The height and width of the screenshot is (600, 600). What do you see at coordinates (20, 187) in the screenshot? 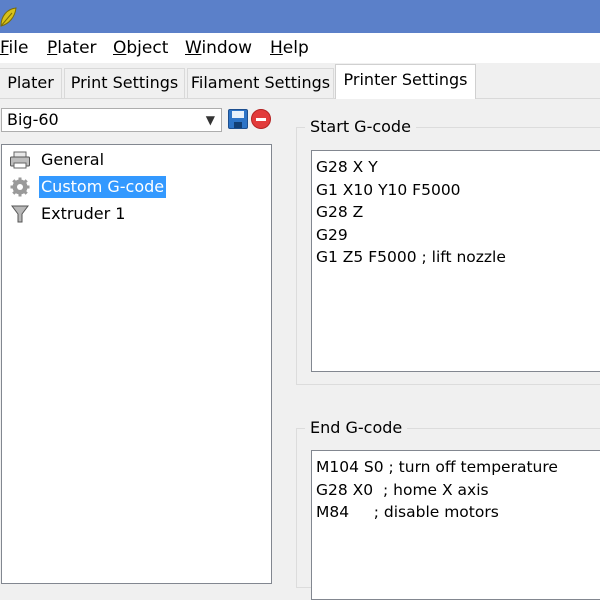
I see `gear-icon` at bounding box center [20, 187].